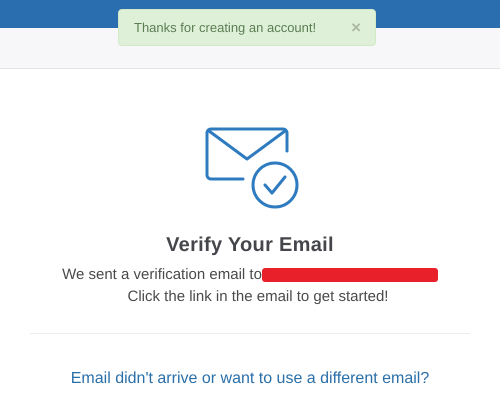 This screenshot has width=500, height=408. Describe the element at coordinates (250, 379) in the screenshot. I see `help-link: Email didn't arrive or want to use a different email?` at that location.